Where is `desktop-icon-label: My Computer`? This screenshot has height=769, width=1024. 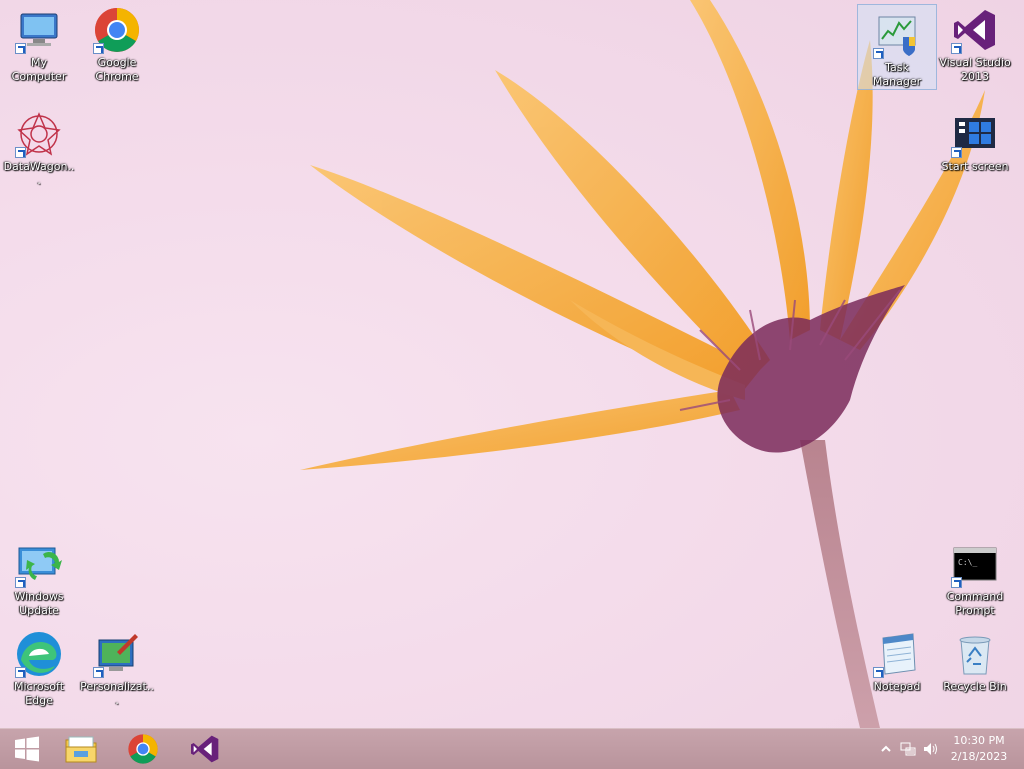
desktop-icon-label: My Computer is located at coordinates (39, 69).